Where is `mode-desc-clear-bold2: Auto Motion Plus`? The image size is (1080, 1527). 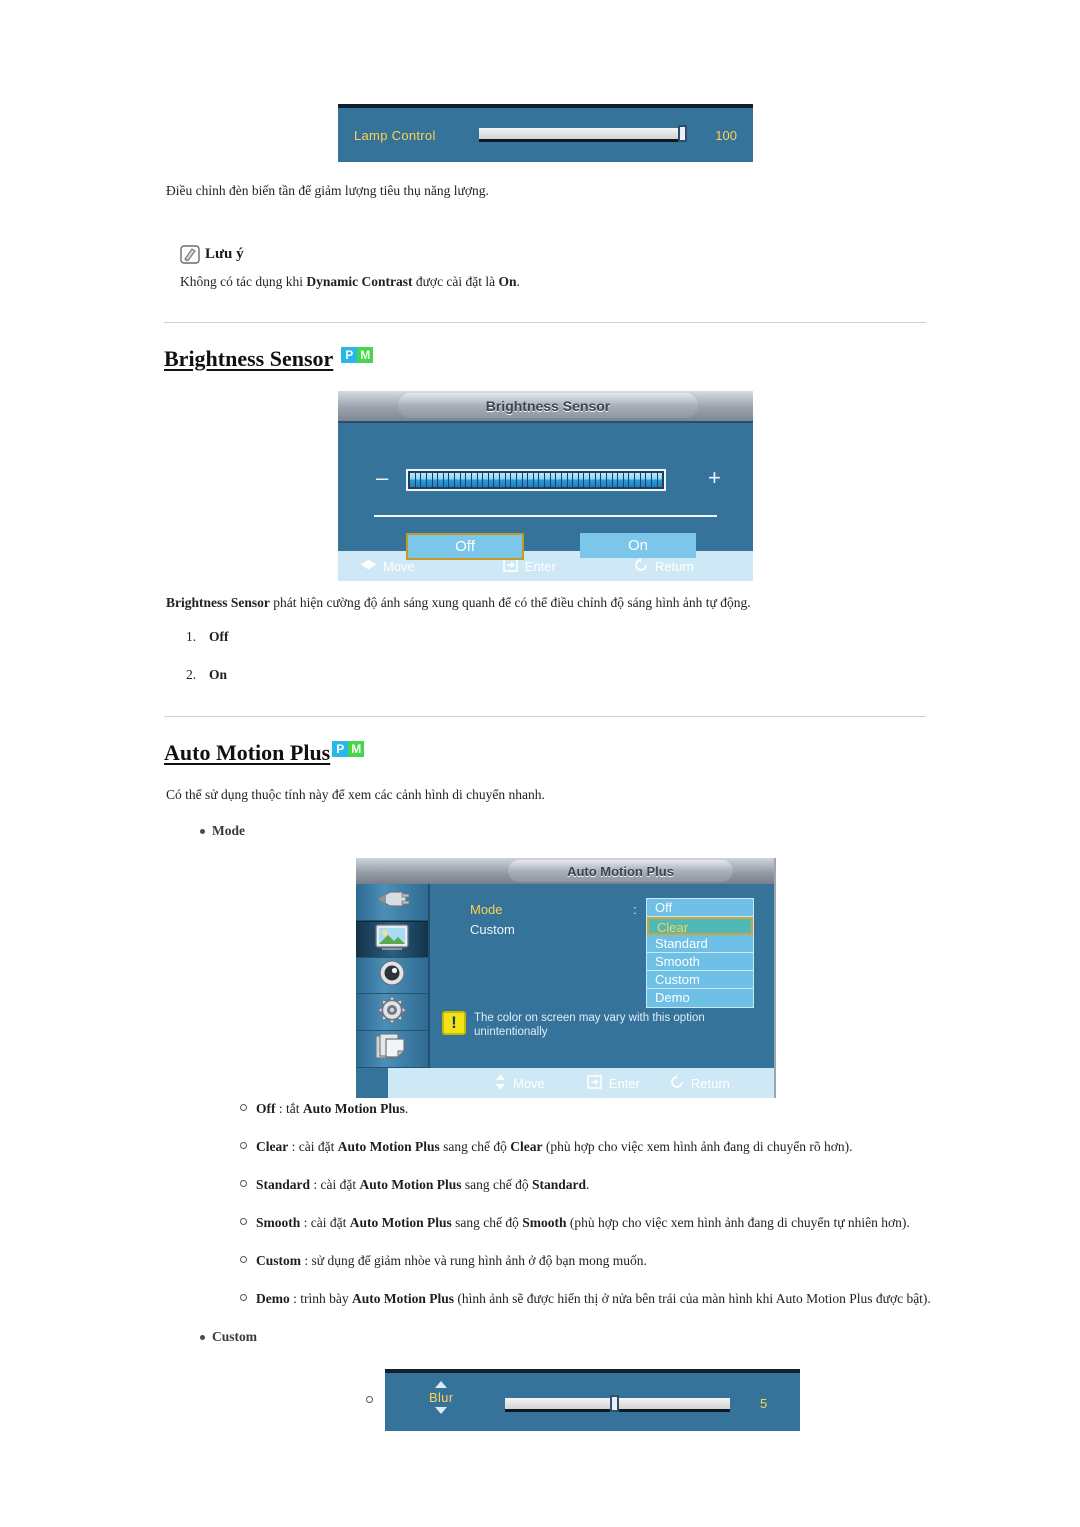
mode-desc-clear-bold2: Auto Motion Plus is located at coordinates (388, 1146).